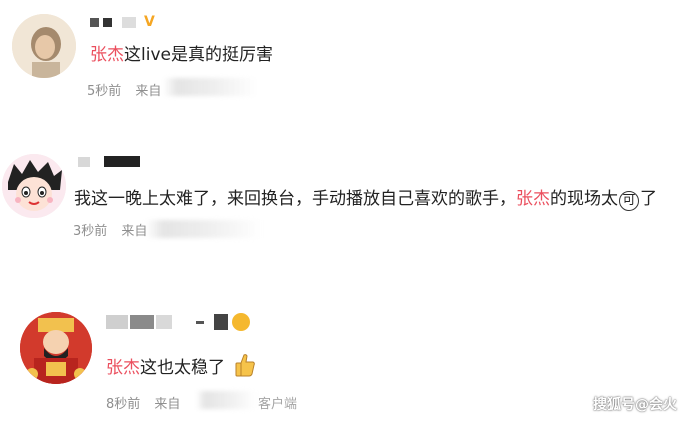  Describe the element at coordinates (245, 368) in the screenshot. I see `thumbs-up-icon` at that location.